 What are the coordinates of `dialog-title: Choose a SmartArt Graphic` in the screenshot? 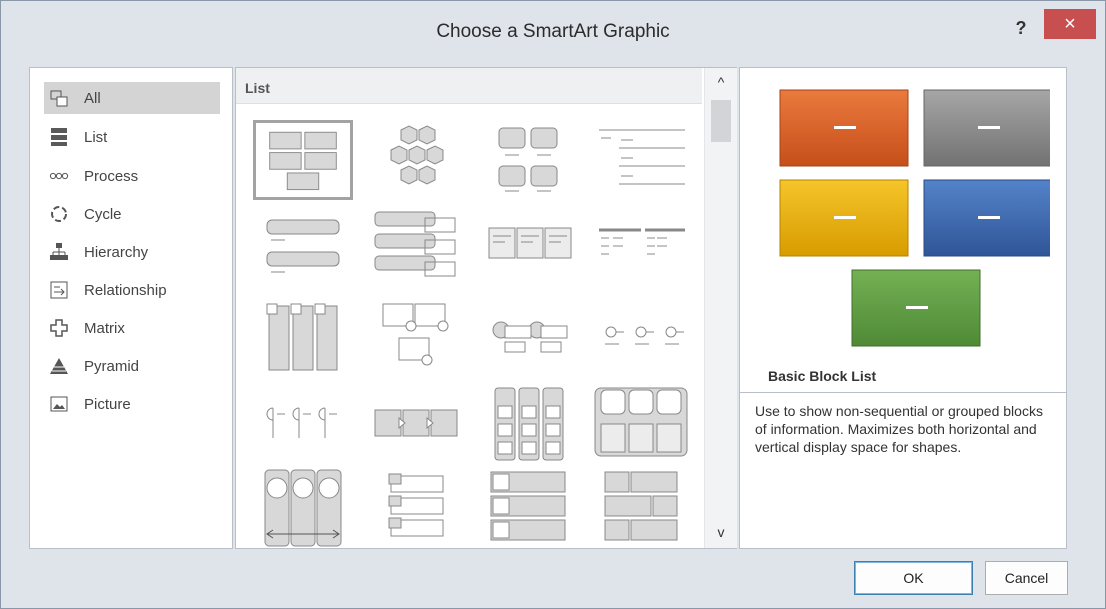 It's located at (553, 31).